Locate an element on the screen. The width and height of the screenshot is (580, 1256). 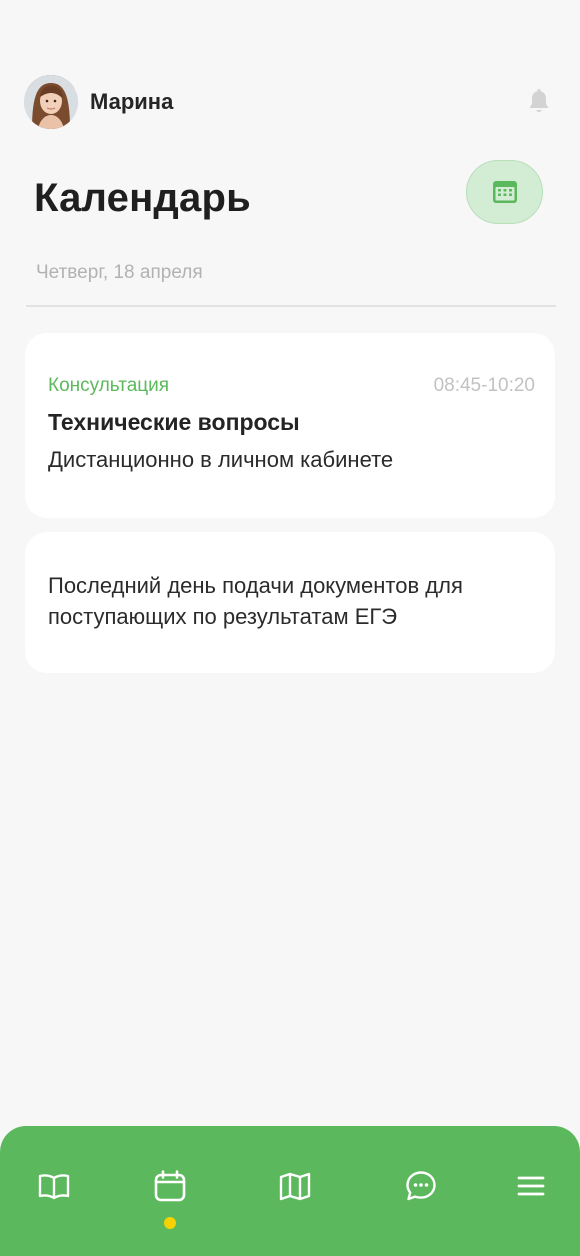
avatar is located at coordinates (51, 102).